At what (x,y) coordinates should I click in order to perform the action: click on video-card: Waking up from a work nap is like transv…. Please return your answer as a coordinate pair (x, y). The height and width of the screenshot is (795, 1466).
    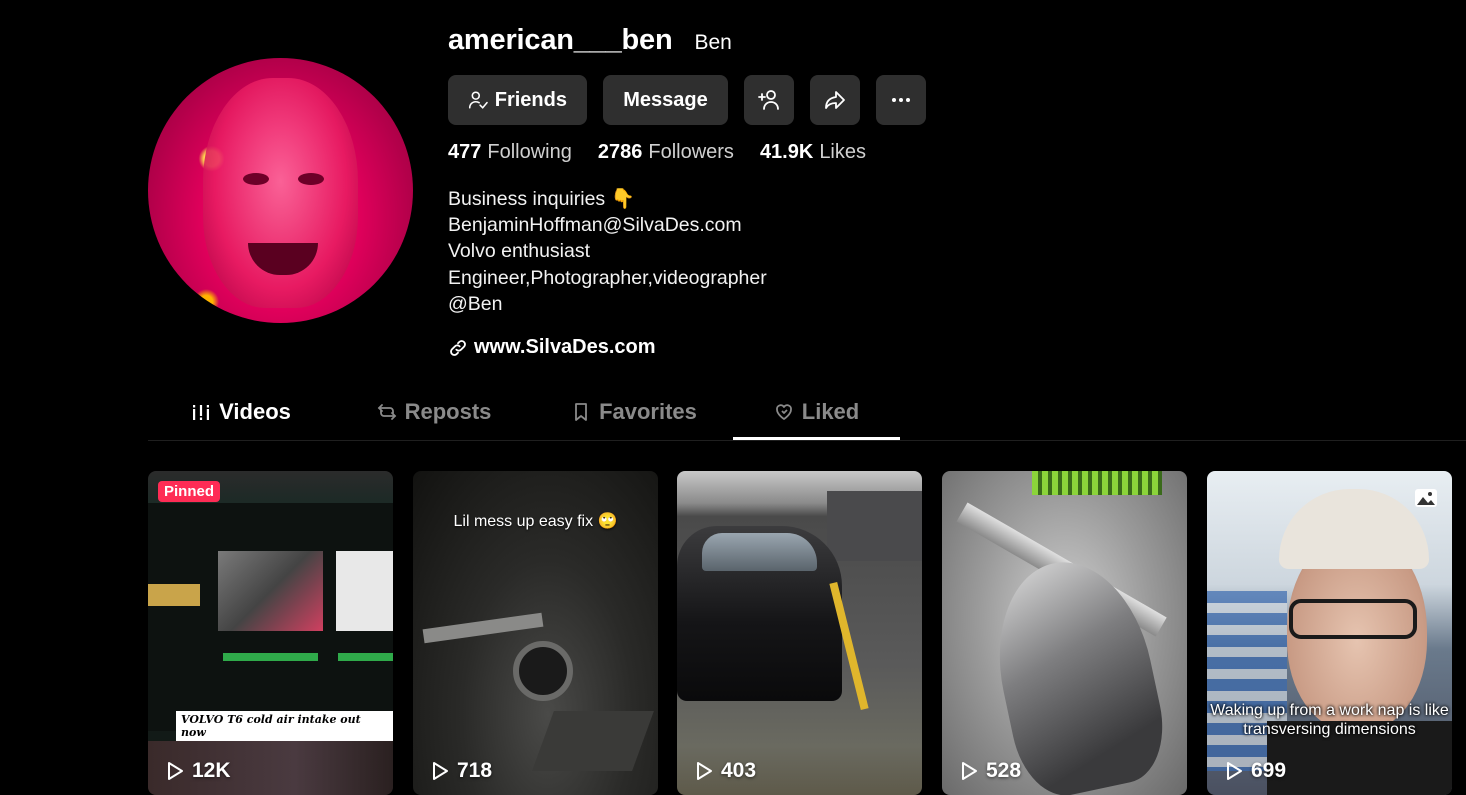
    Looking at the image, I should click on (1329, 633).